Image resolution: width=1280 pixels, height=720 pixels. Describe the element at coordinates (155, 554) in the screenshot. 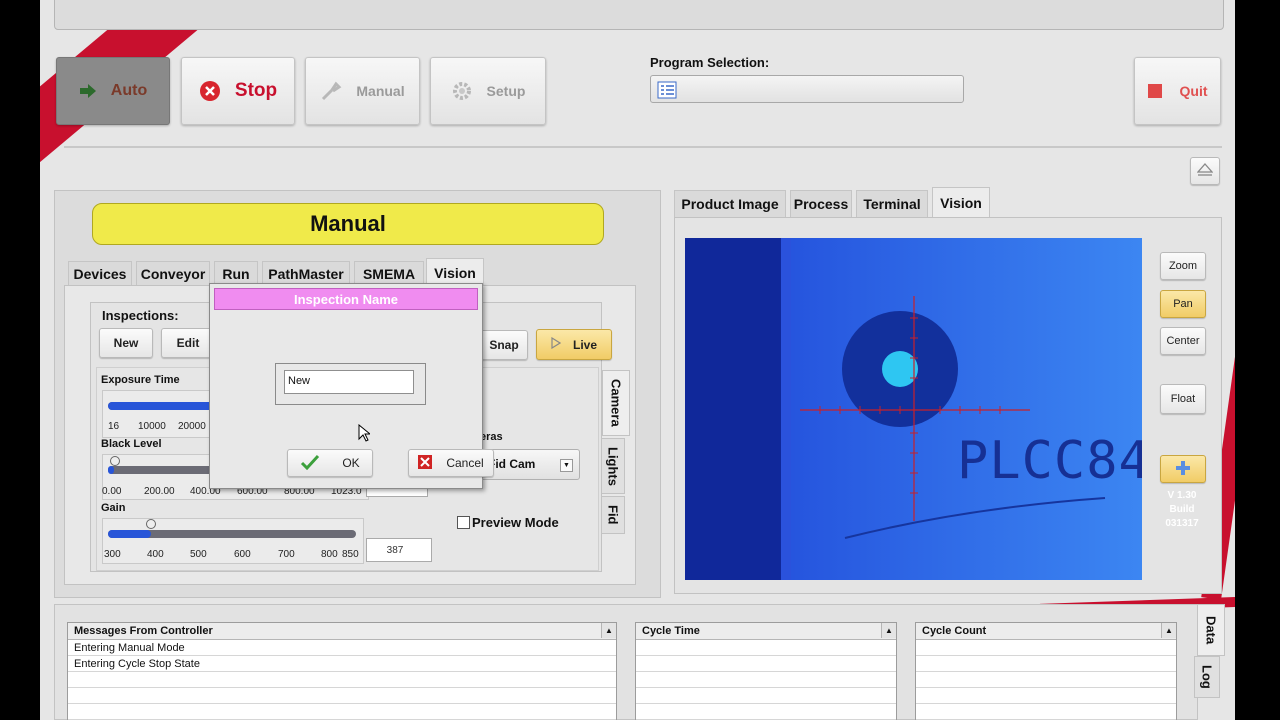

I see `gain-tick: 400` at that location.